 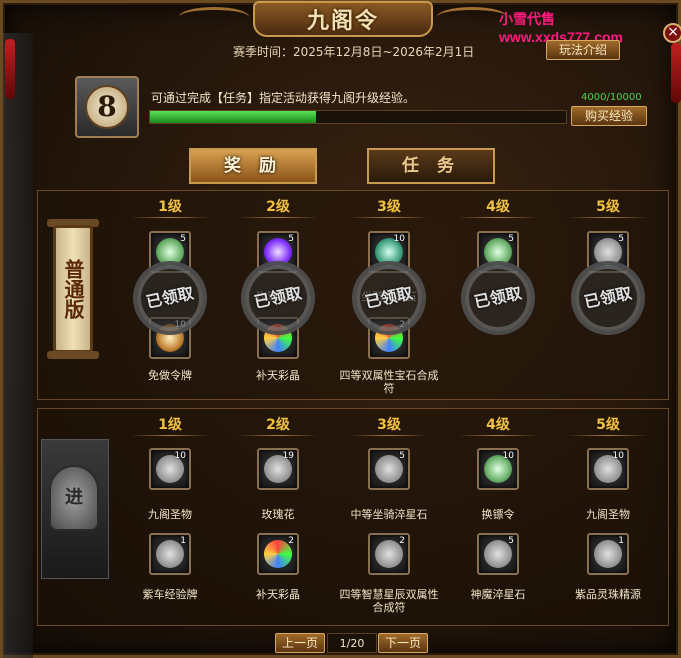 I want to click on exp-counter: 4000/10000, so click(x=611, y=97).